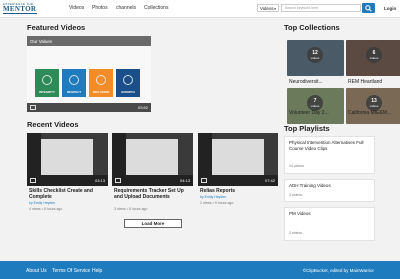 The width and height of the screenshot is (400, 279). Describe the element at coordinates (46, 209) in the screenshot. I see `video-meta: 4 views • 8 hours ago` at that location.